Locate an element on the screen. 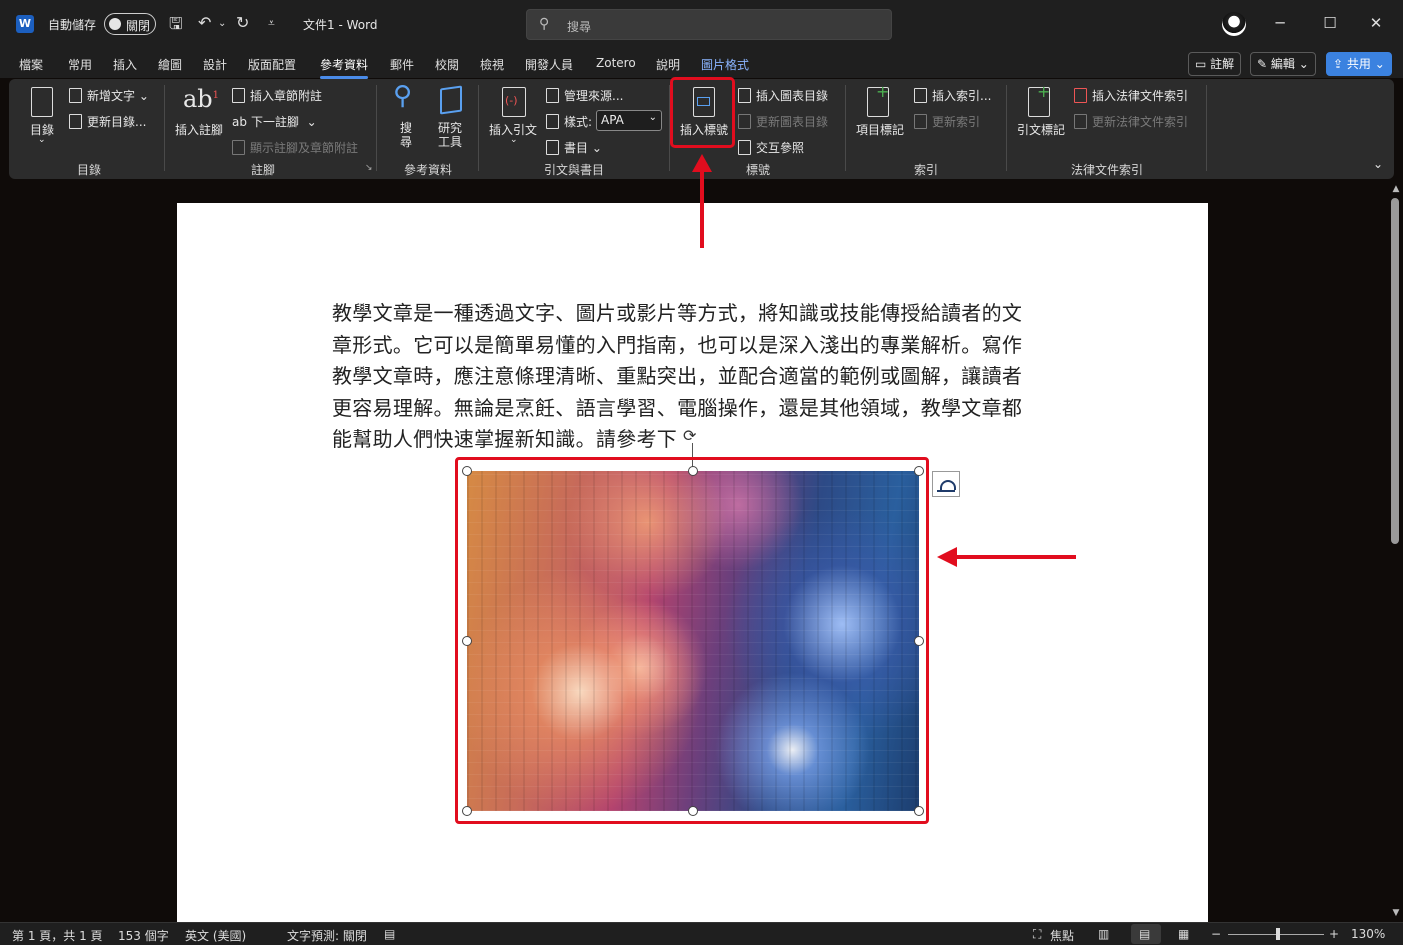 This screenshot has width=1403, height=945. toc-dropdown-icon: ⌄ is located at coordinates (42, 140).